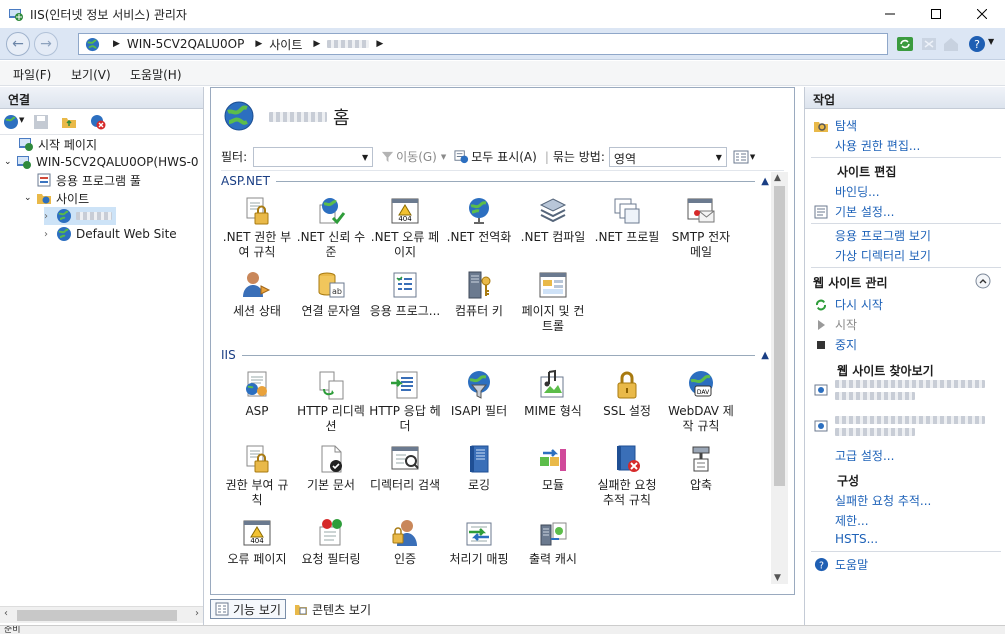 This screenshot has width=1005, height=634. Describe the element at coordinates (848, 304) in the screenshot. I see `action-restart: 다시 시작` at that location.